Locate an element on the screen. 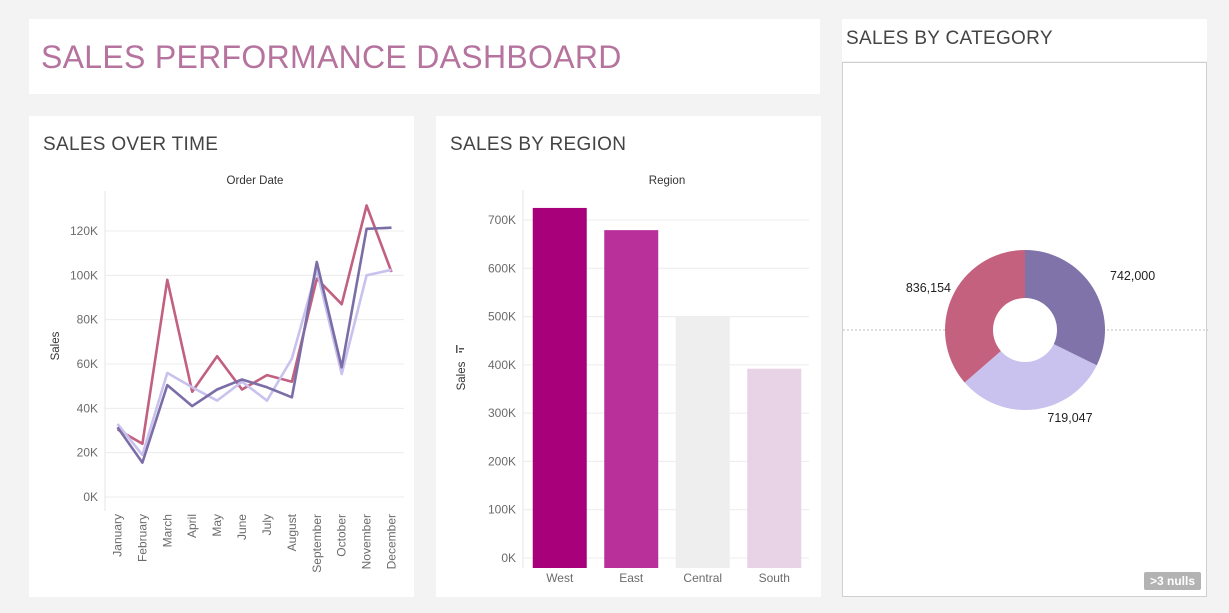 This screenshot has height=613, width=1229. series-line is located at coordinates (254, 362).